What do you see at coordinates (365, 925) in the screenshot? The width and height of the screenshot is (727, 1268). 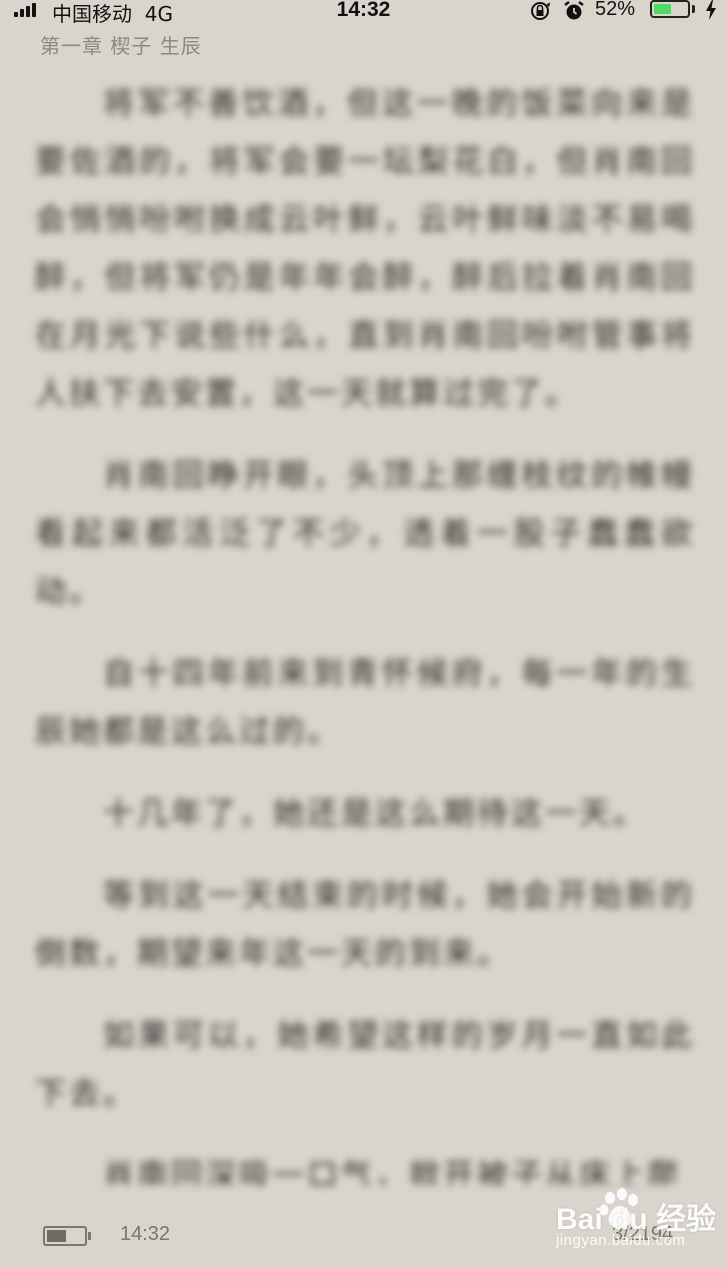 I see `paragraph: 等到这一天结束的时候，她会开始新的倒数，期望来年这一天的到来。` at bounding box center [365, 925].